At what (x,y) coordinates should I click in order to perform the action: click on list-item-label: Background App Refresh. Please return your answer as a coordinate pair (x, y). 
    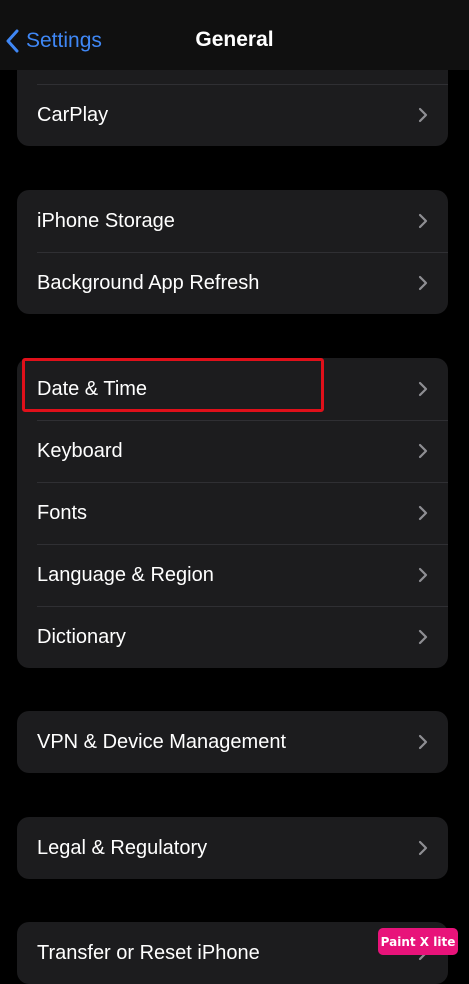
    Looking at the image, I should click on (148, 282).